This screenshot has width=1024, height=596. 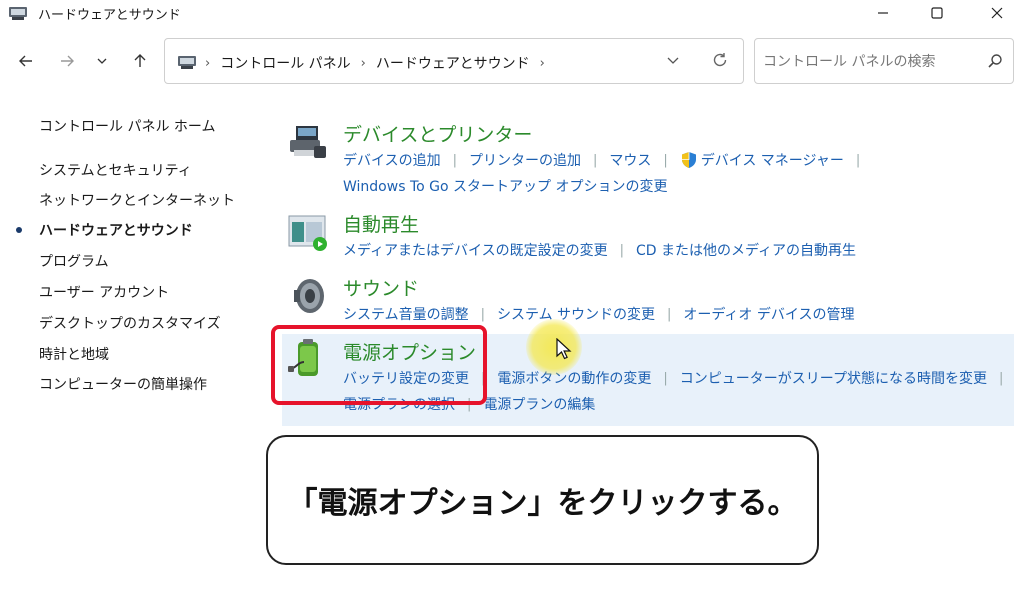 I want to click on sound-links: システム音量の調整 | システム サウンドの変更 | オーディオ デバイスの管理, so click(x=598, y=314).